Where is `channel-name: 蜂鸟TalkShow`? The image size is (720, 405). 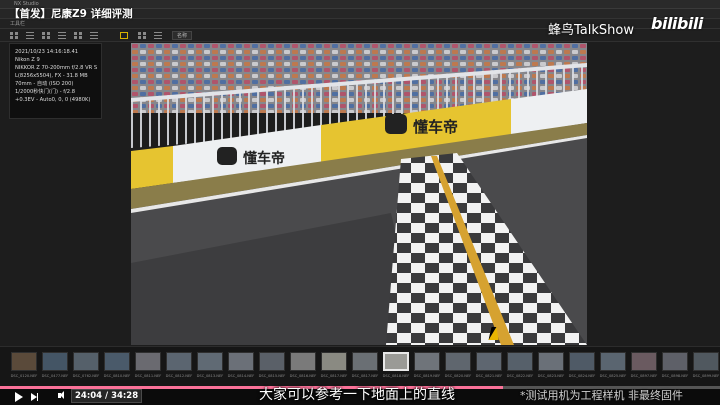 channel-name: 蜂鸟TalkShow is located at coordinates (591, 30).